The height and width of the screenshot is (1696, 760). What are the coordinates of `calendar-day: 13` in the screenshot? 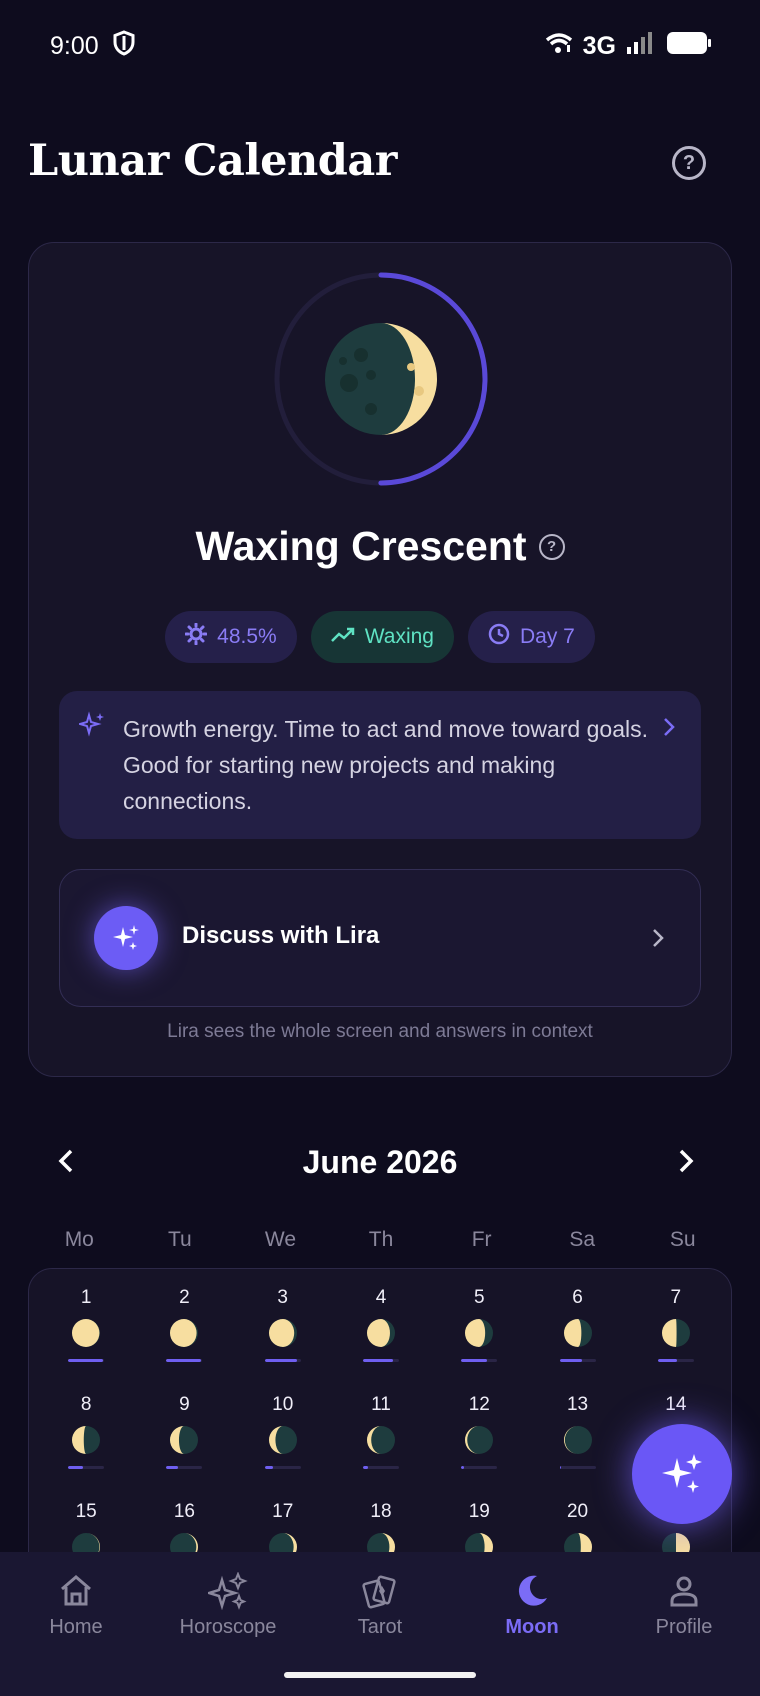 It's located at (577, 1431).